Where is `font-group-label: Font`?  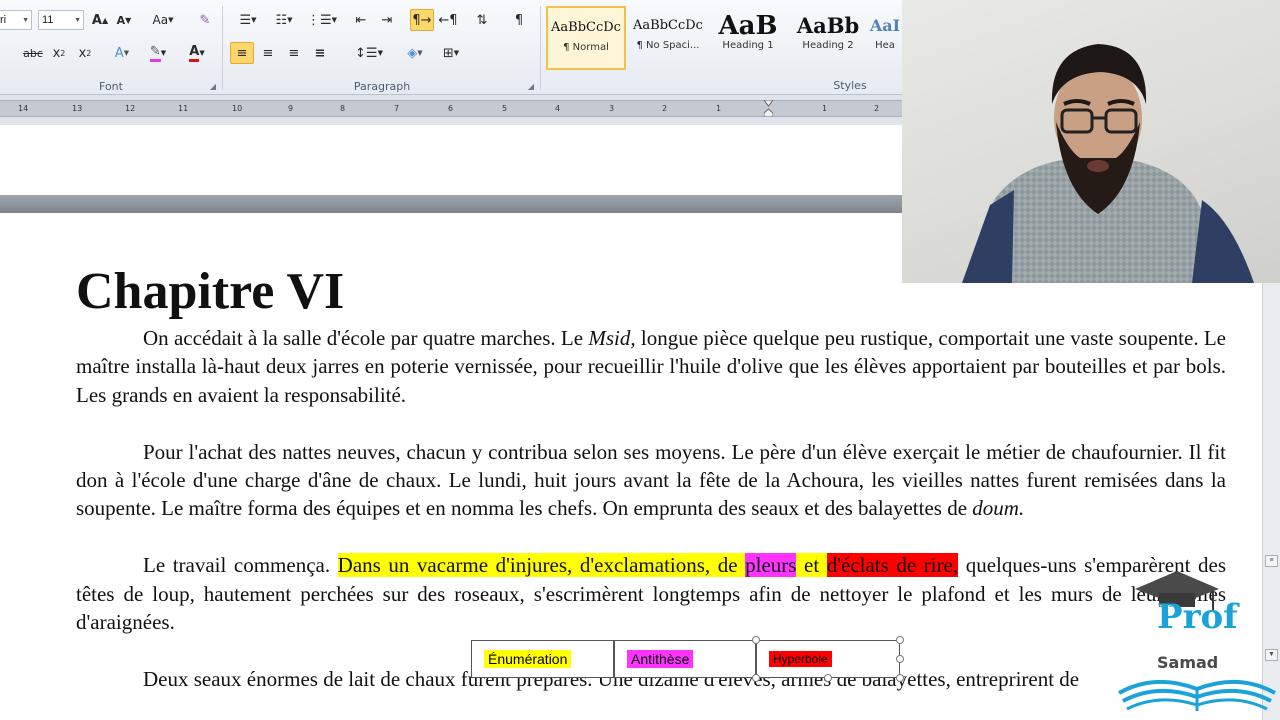 font-group-label: Font is located at coordinates (111, 86).